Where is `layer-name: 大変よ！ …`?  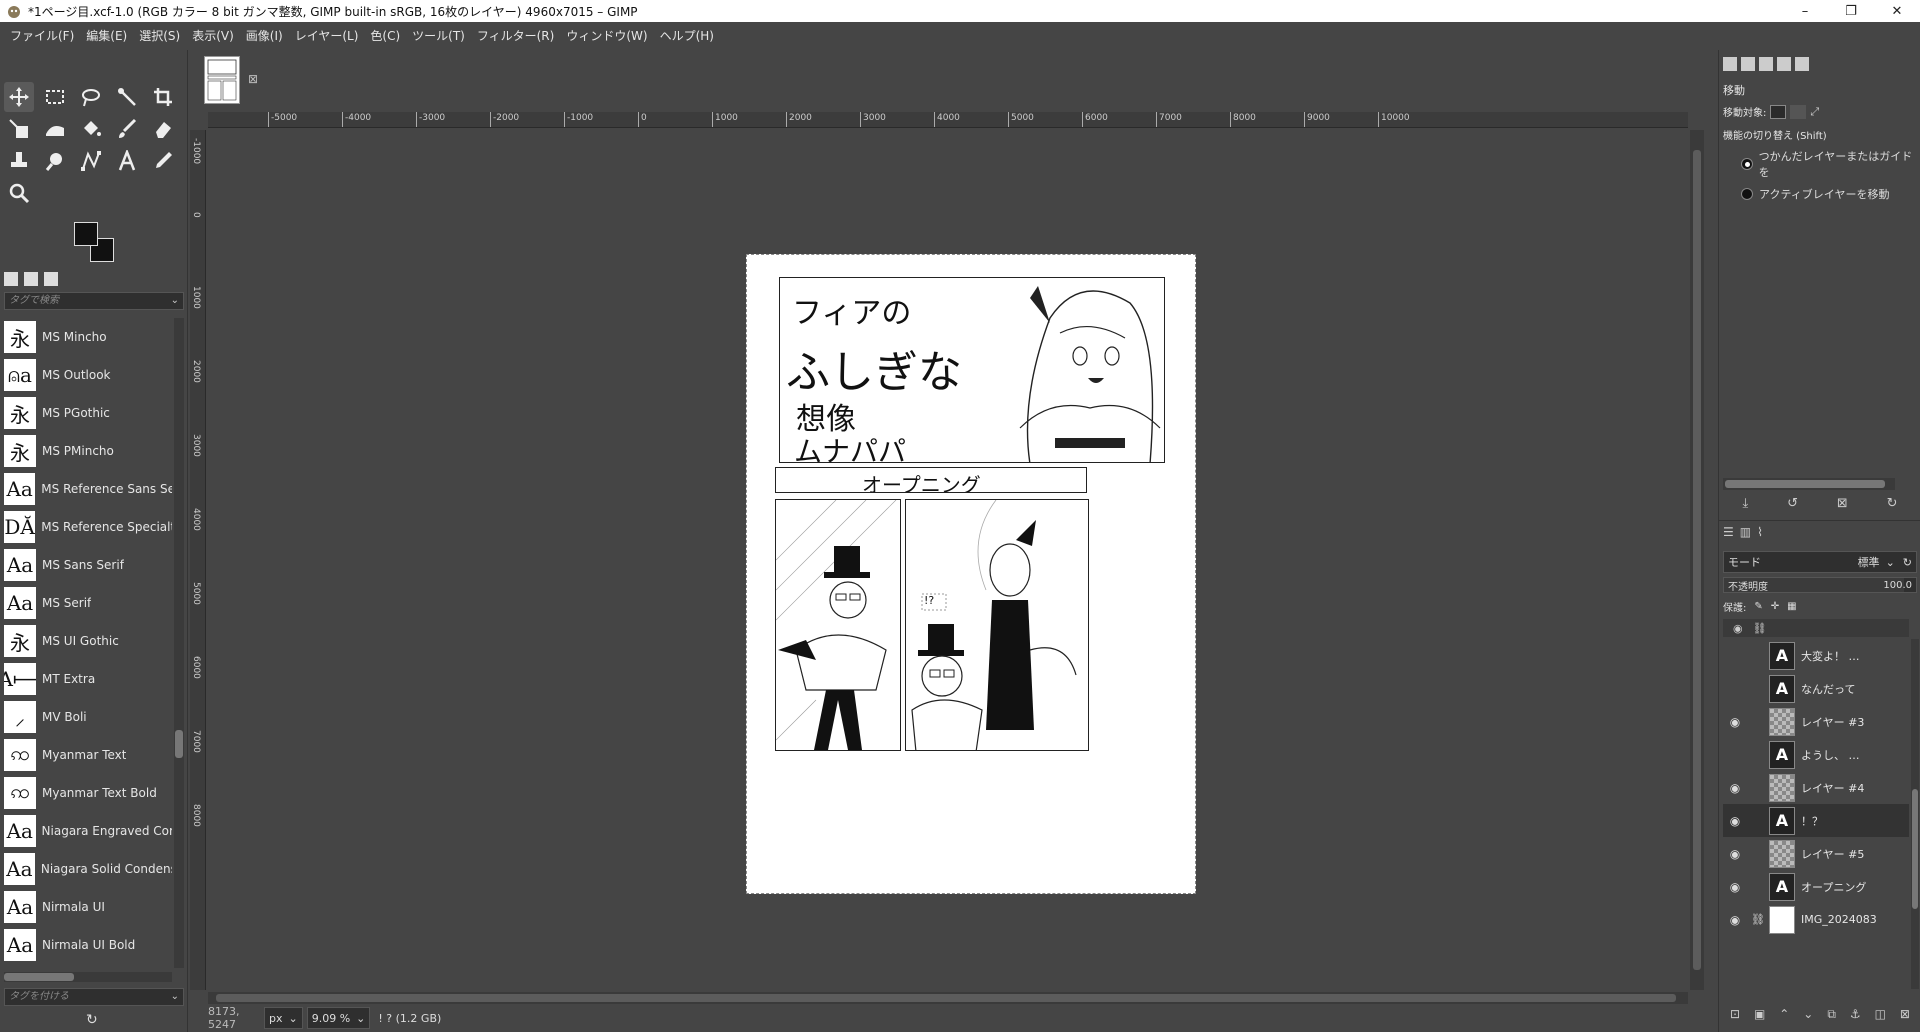 layer-name: 大変よ！ … is located at coordinates (1830, 656).